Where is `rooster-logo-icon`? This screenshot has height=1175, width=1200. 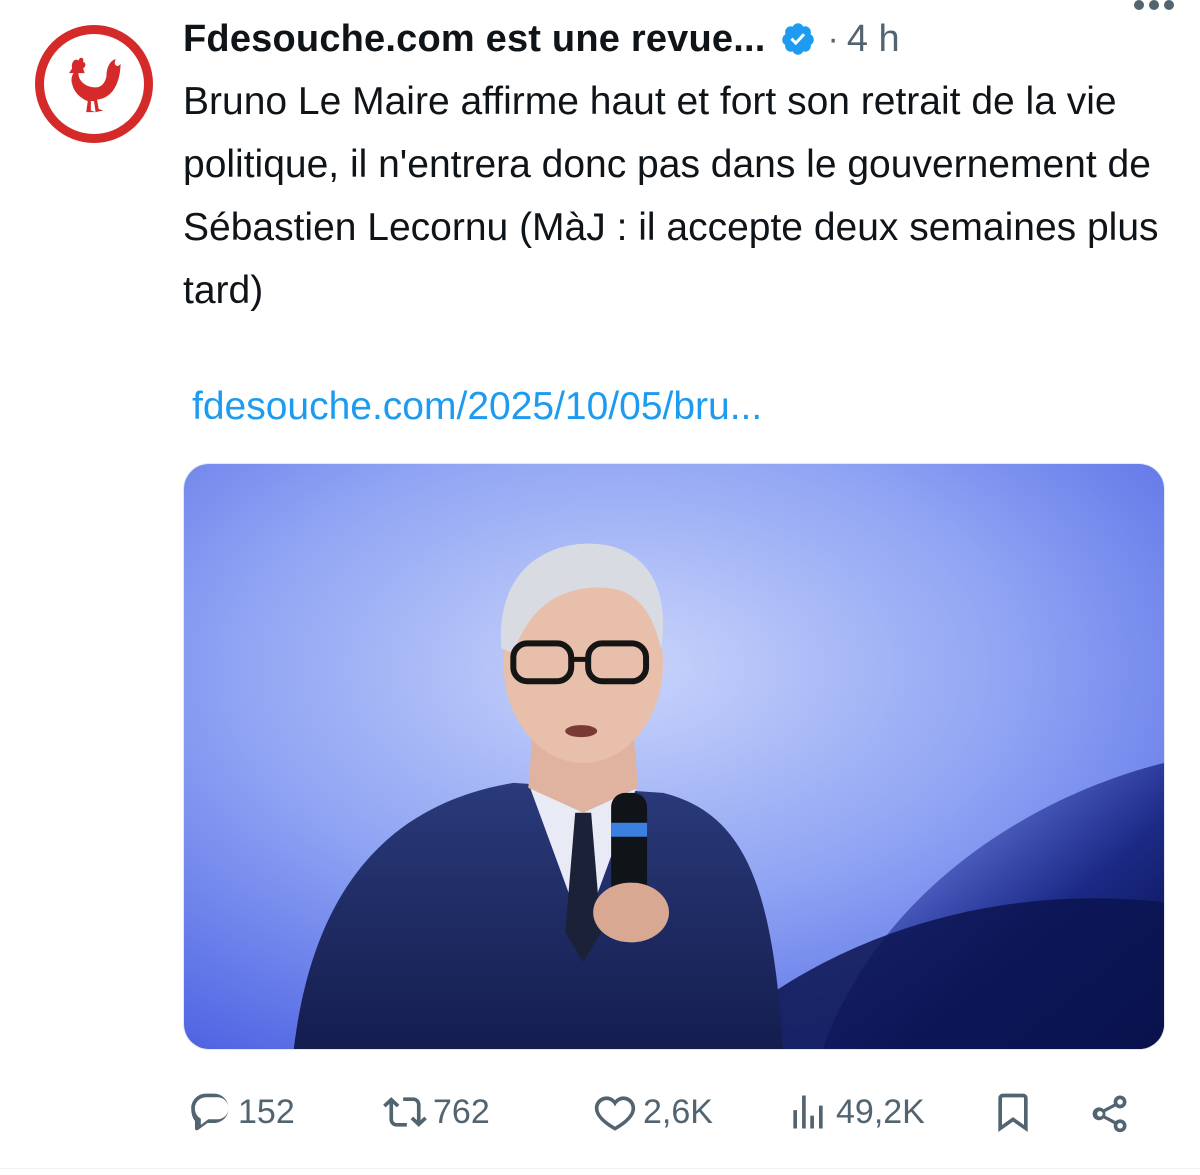 rooster-logo-icon is located at coordinates (95, 85).